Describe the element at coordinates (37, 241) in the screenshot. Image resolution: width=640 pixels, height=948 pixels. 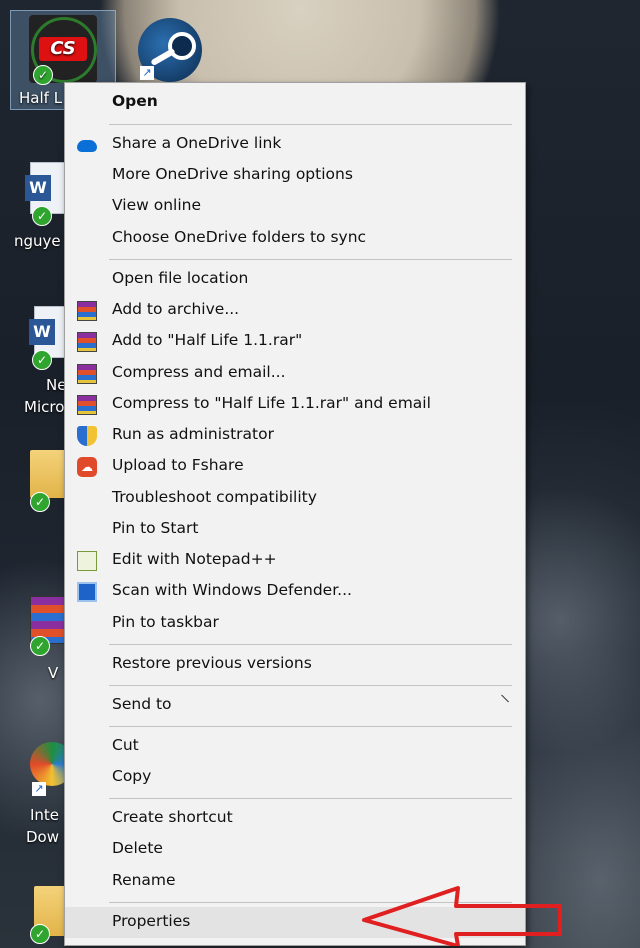
I see `desktop-icon-label: nguye` at that location.